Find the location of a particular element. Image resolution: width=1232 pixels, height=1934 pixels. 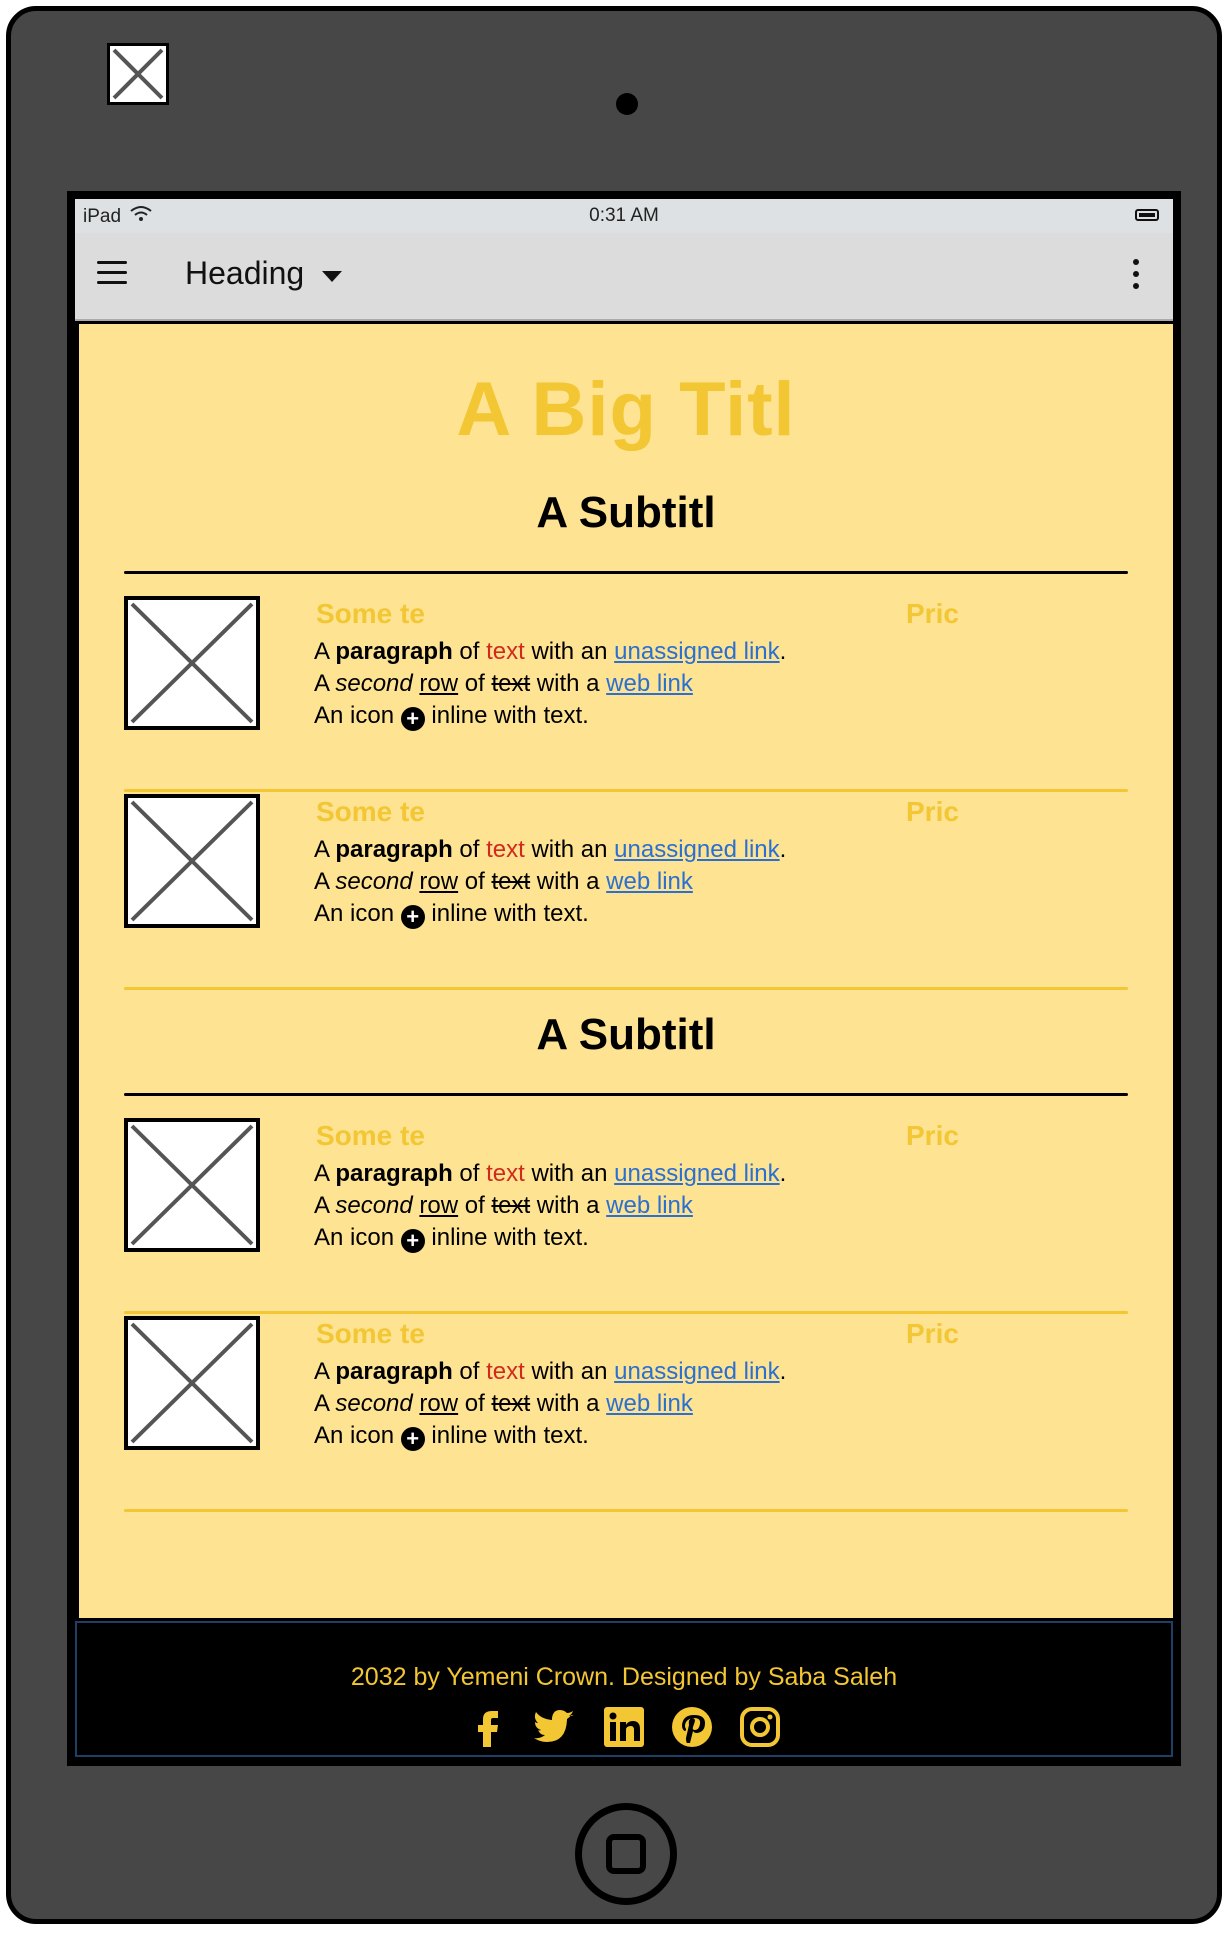

caret-down-icon is located at coordinates (332, 276).